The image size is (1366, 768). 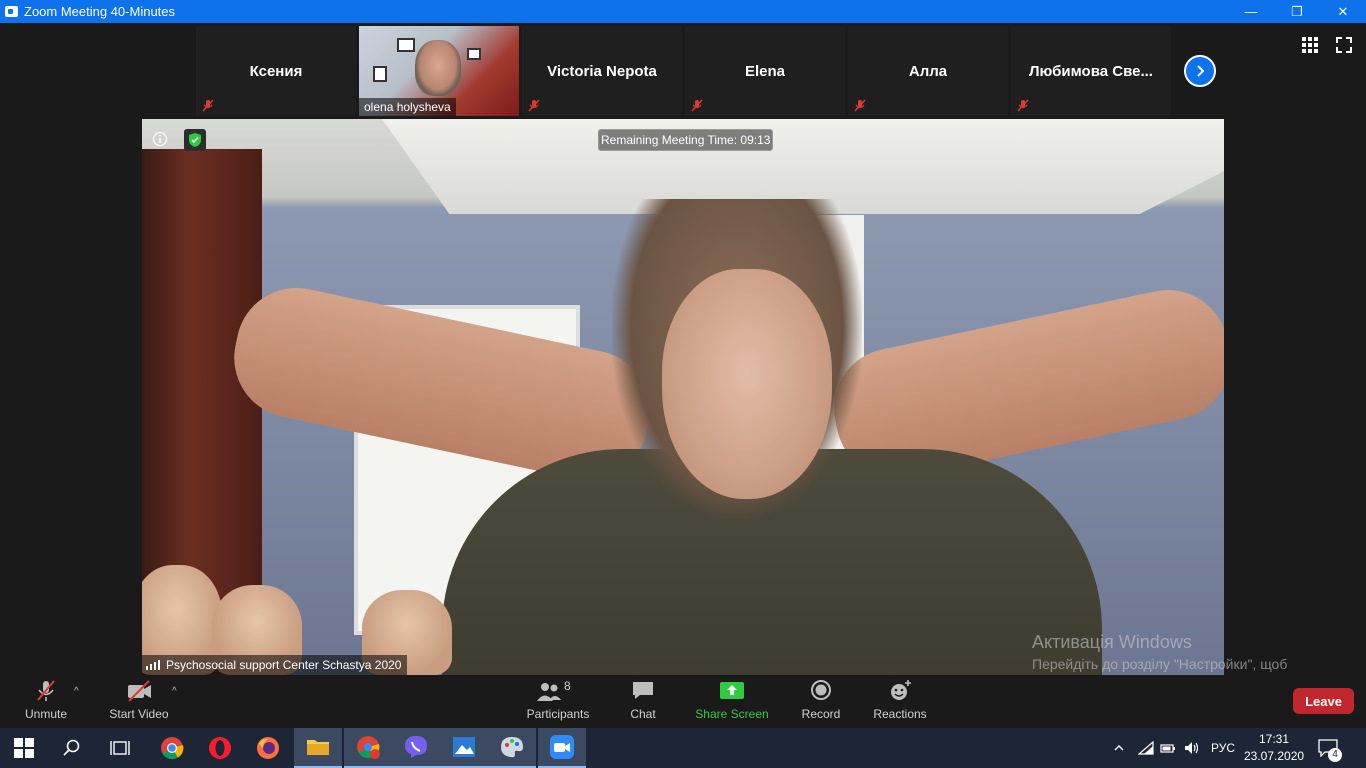 I want to click on video-off-icon, so click(x=139, y=691).